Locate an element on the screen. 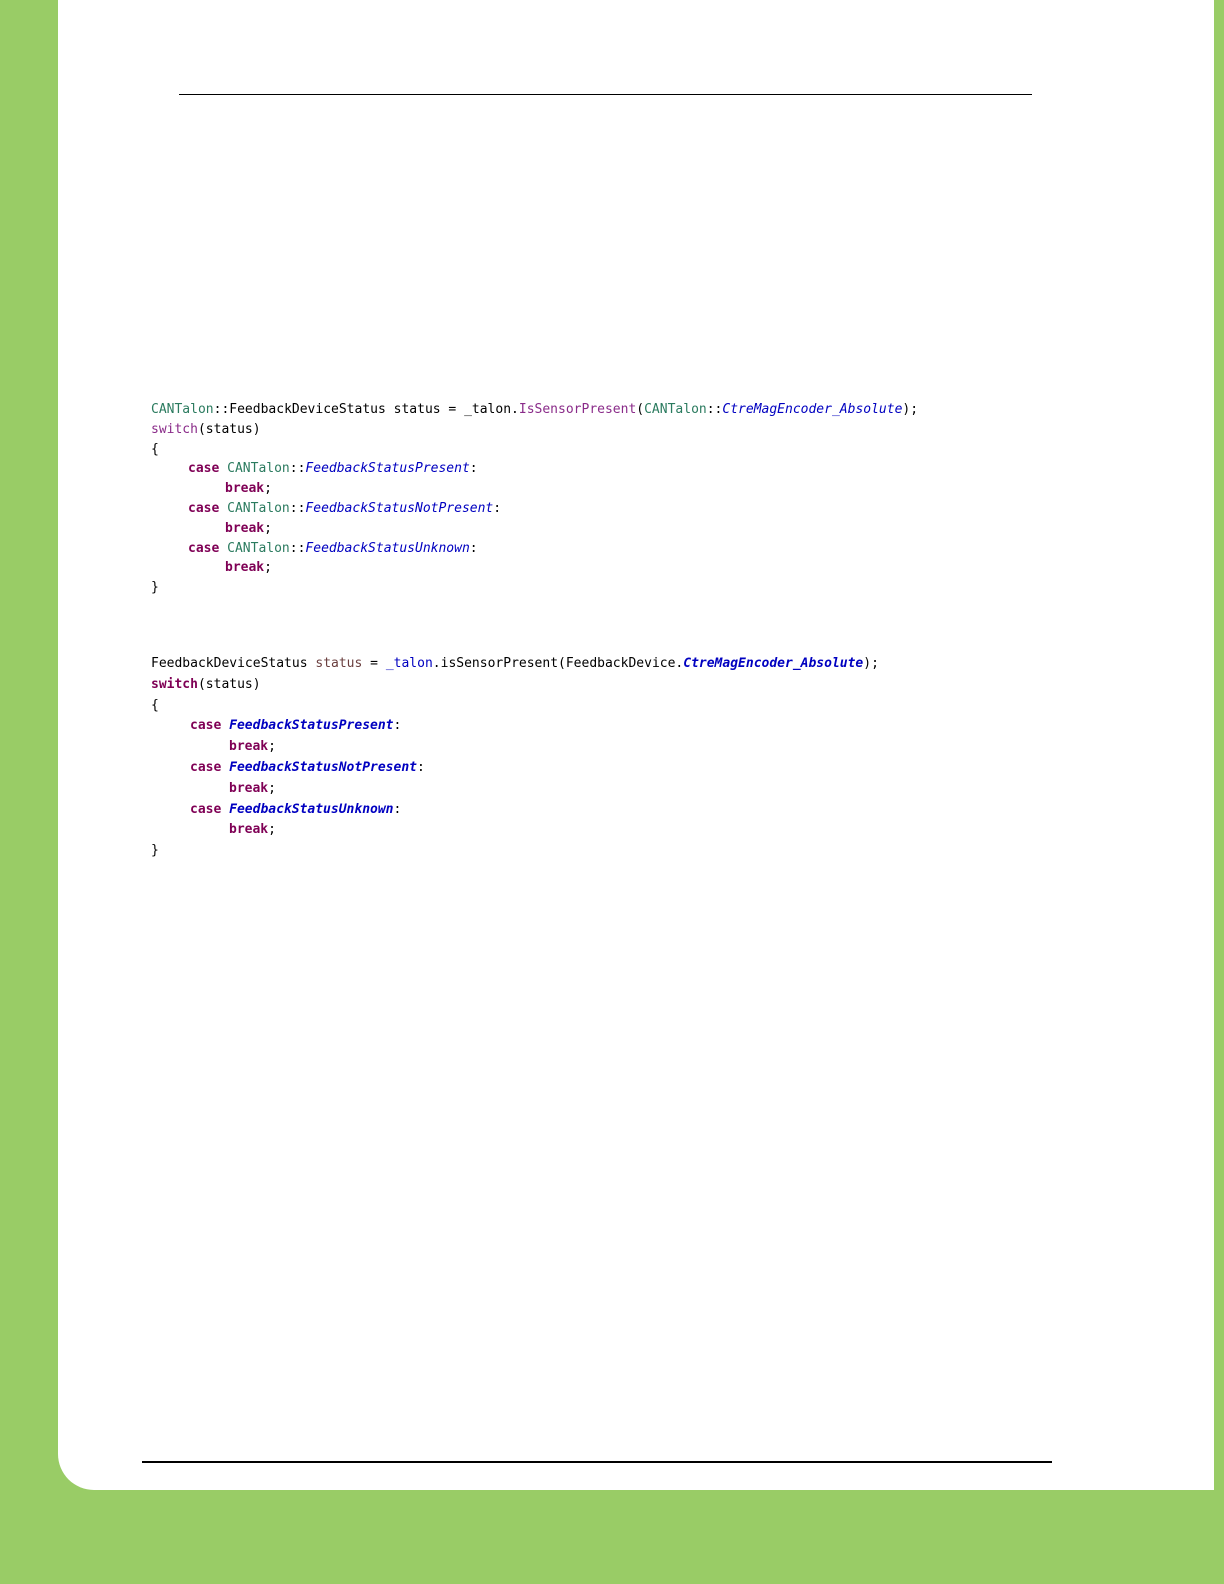  code-token: FeedbackDeviceStatus is located at coordinates (233, 663).